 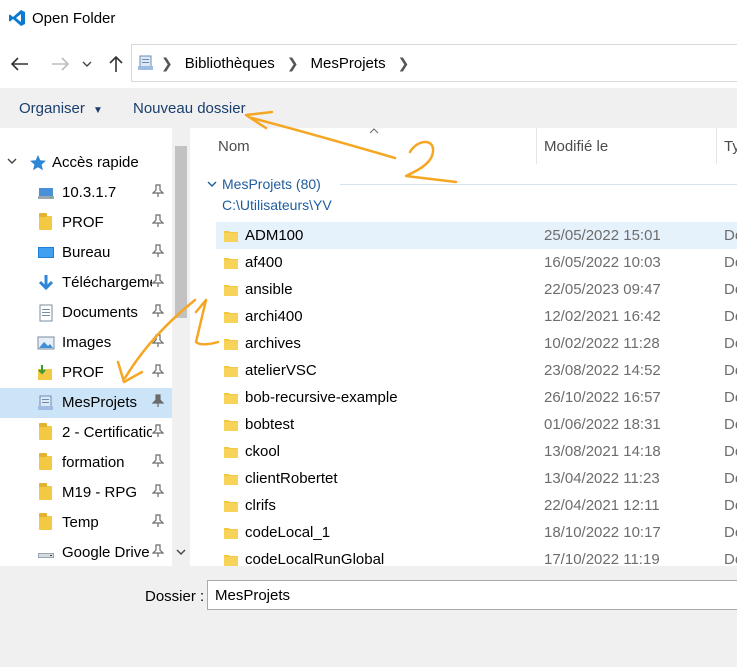 I want to click on sidebar-item: Téléchargements, so click(x=86, y=283).